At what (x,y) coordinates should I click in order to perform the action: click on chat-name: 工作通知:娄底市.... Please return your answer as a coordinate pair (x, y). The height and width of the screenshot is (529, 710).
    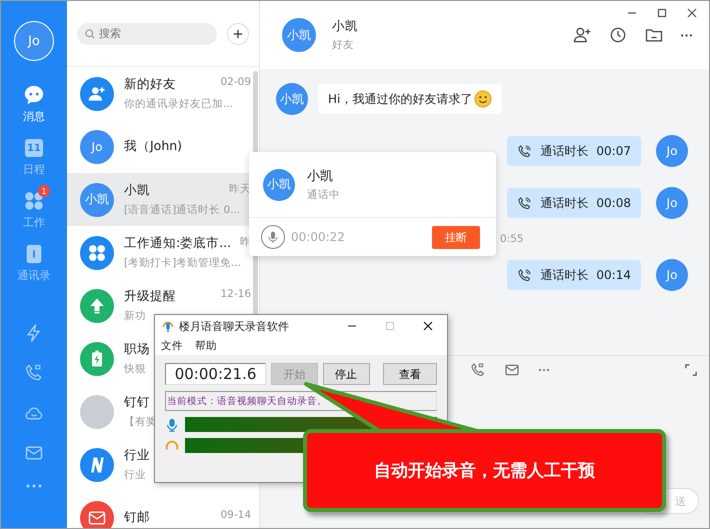
    Looking at the image, I should click on (178, 243).